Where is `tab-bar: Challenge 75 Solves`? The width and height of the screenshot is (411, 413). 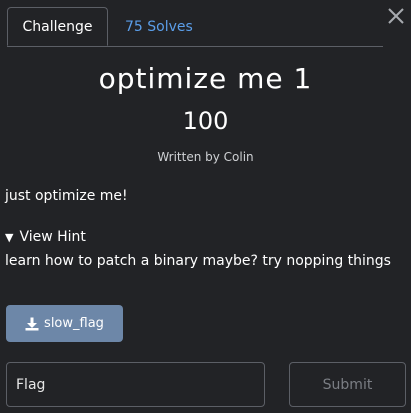
tab-bar: Challenge 75 Solves is located at coordinates (195, 27).